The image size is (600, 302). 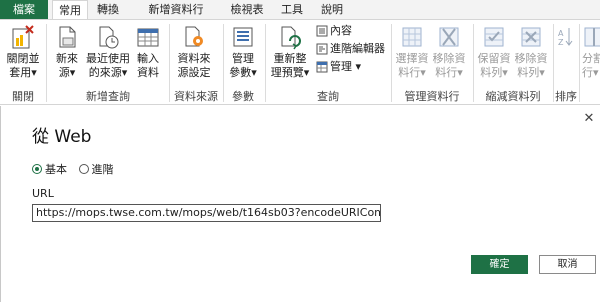 I want to click on group-label-parameters: 參數, so click(x=243, y=96).